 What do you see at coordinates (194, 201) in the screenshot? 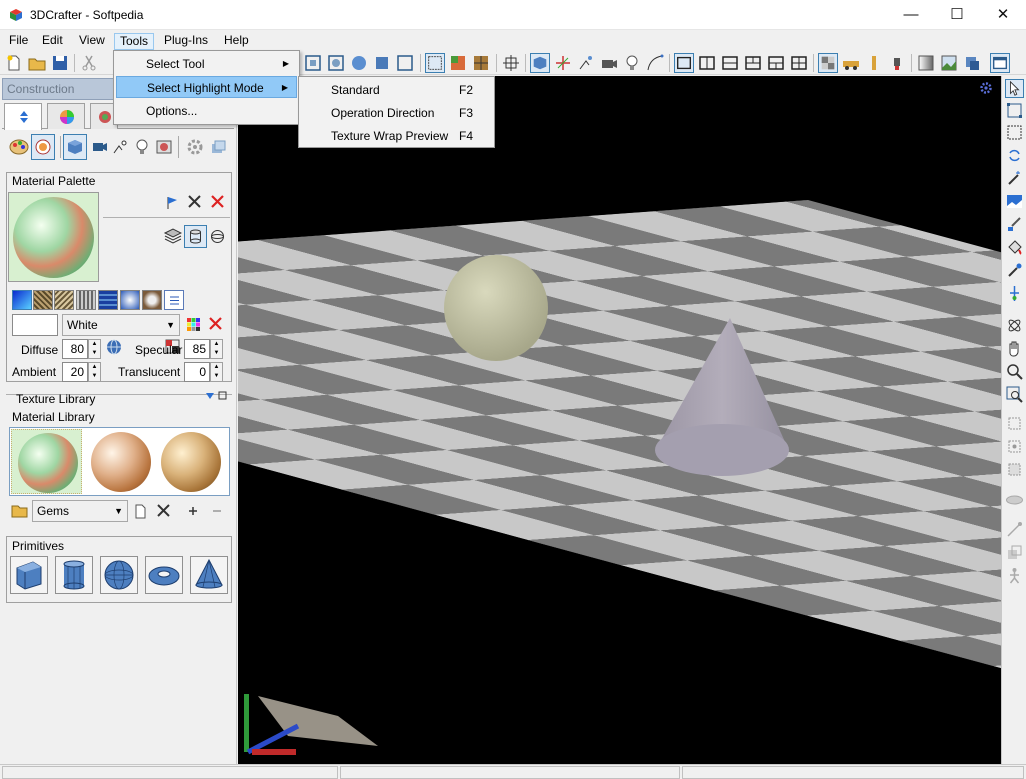
I see `close-icon` at bounding box center [194, 201].